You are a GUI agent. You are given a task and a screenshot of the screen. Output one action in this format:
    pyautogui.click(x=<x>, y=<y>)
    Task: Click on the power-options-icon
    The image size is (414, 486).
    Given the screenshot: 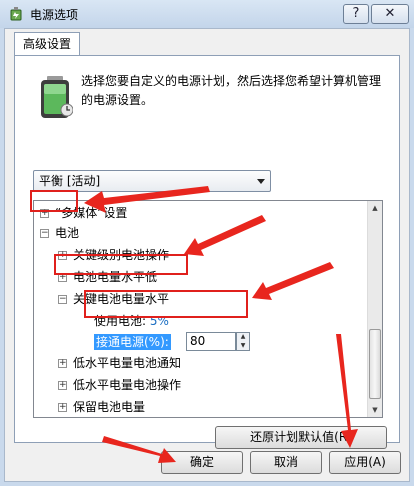 What is the action you would take?
    pyautogui.click(x=16, y=14)
    